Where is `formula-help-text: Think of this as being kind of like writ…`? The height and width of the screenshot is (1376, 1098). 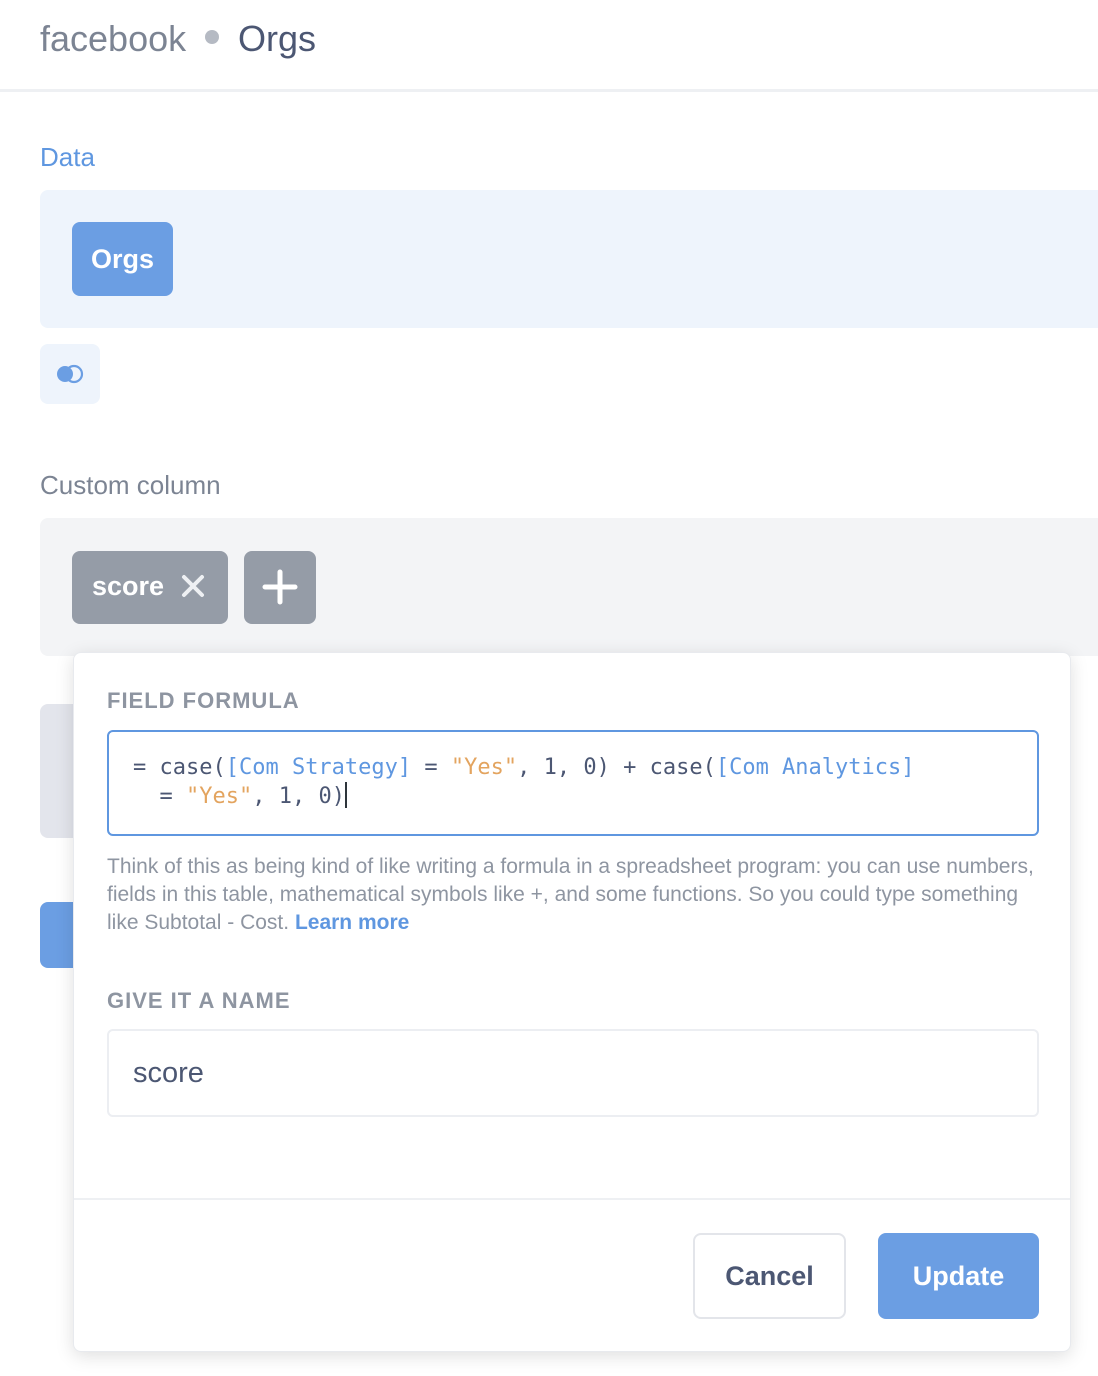
formula-help-text: Think of this as being kind of like writ… is located at coordinates (577, 895).